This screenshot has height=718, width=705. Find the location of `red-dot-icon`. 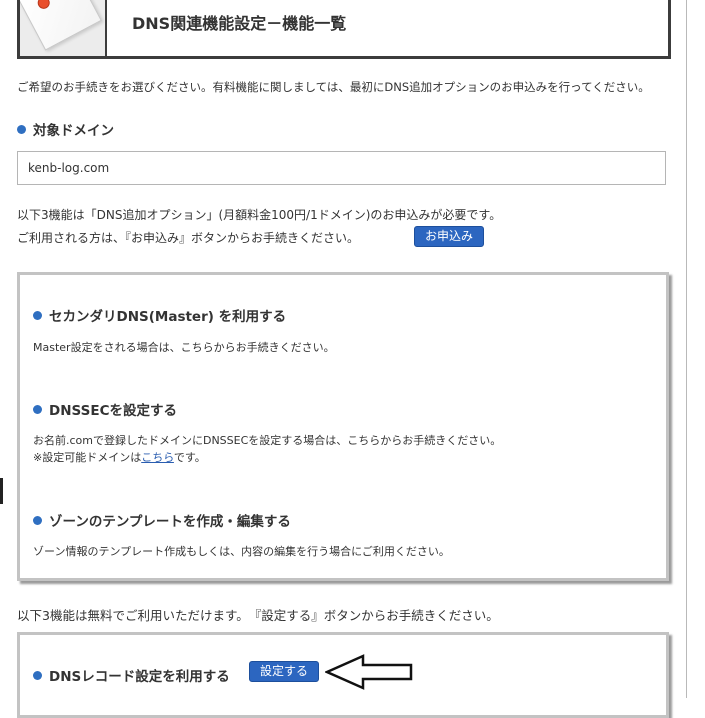

red-dot-icon is located at coordinates (43, 5).